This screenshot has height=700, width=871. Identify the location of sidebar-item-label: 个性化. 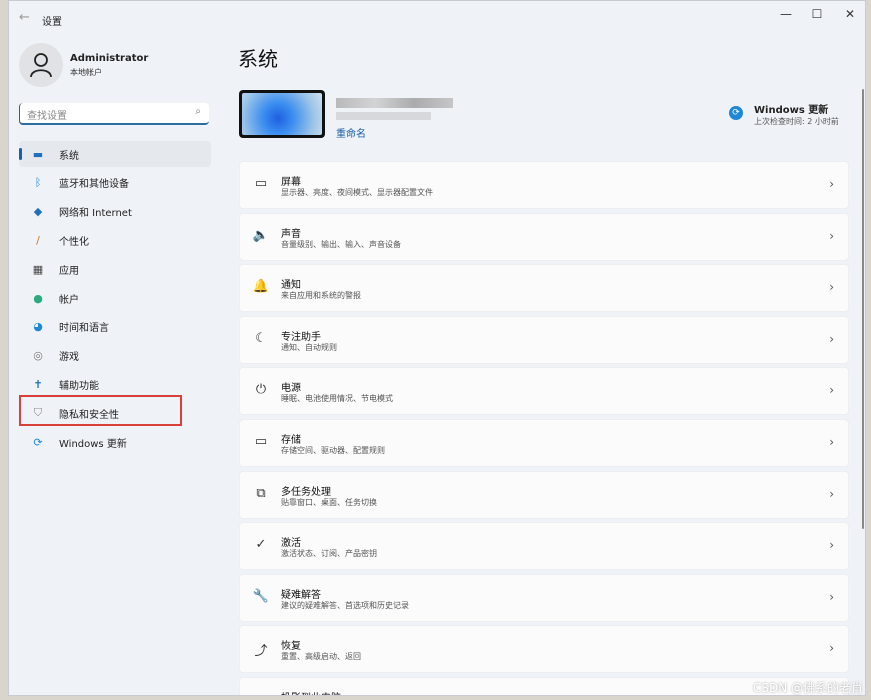
(74, 242).